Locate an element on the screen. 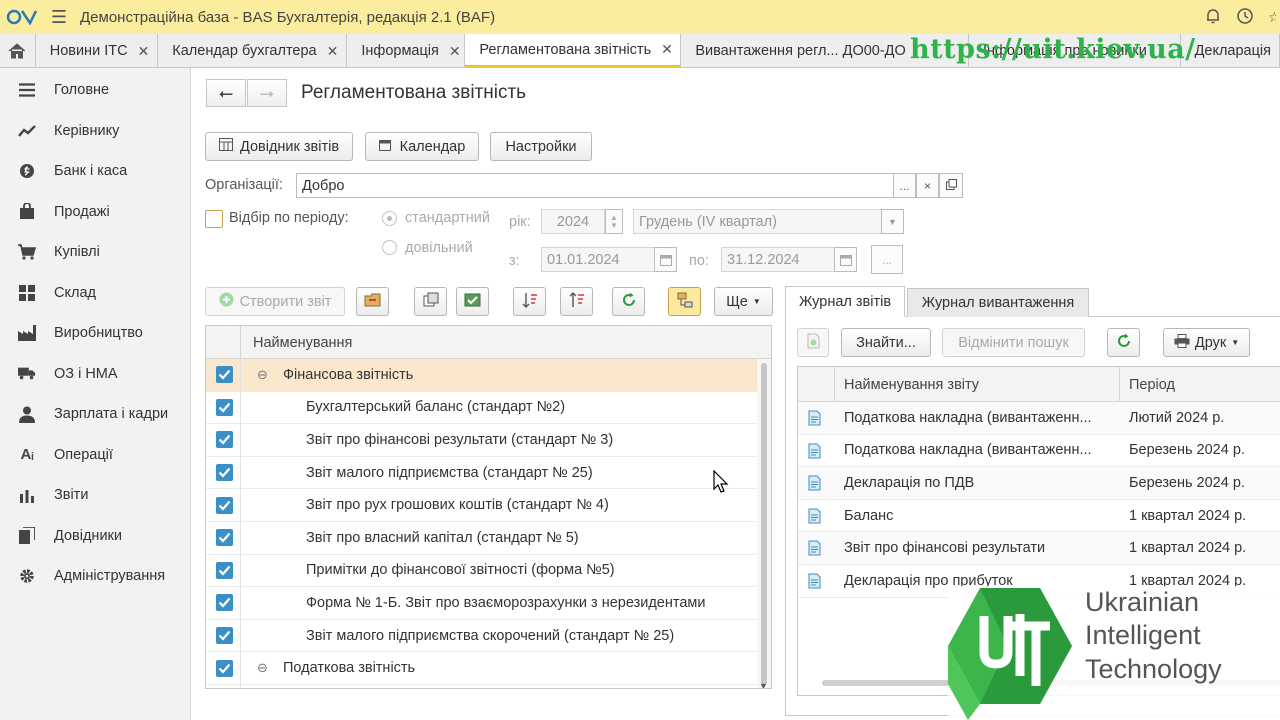 The width and height of the screenshot is (1280, 720). new-doc-button is located at coordinates (813, 342).